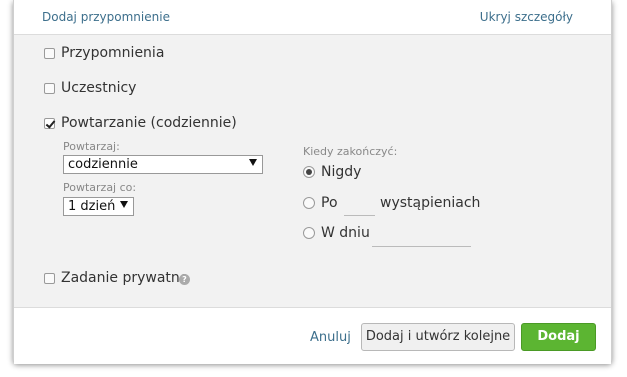 The width and height of the screenshot is (627, 377). What do you see at coordinates (558, 337) in the screenshot?
I see `add-button: Dodaj` at bounding box center [558, 337].